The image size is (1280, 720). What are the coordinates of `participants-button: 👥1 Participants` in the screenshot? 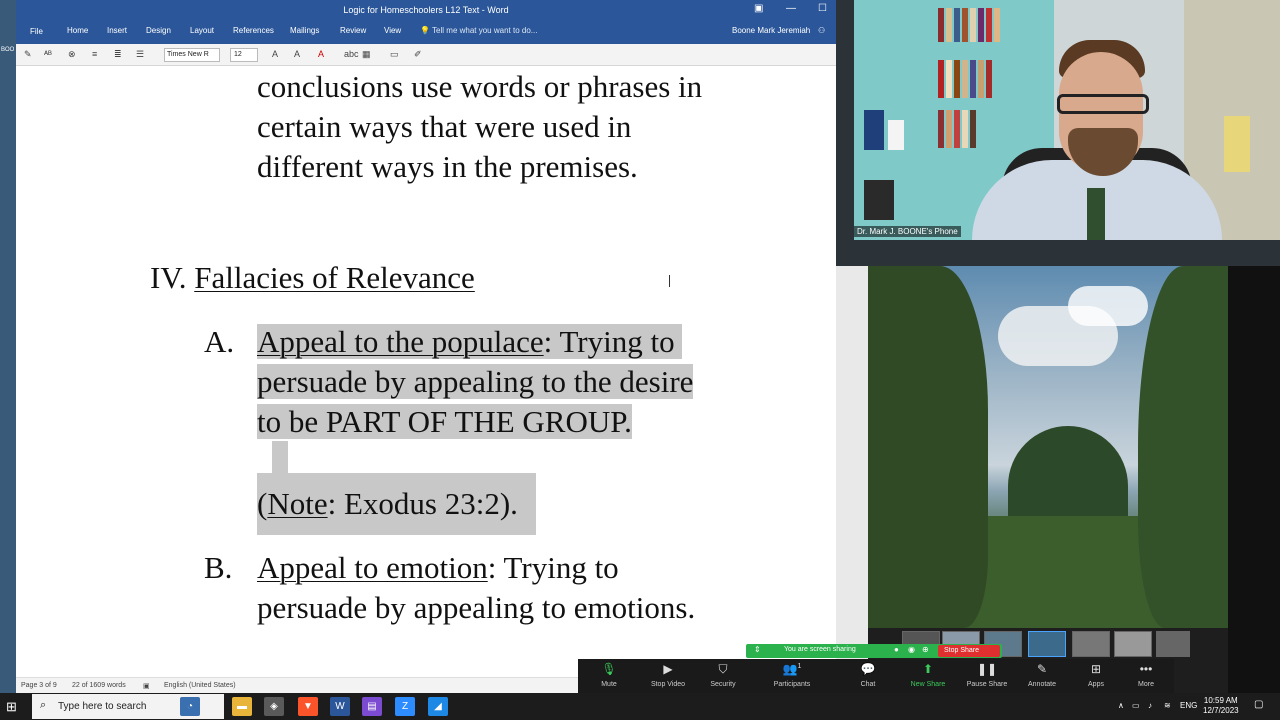 It's located at (792, 676).